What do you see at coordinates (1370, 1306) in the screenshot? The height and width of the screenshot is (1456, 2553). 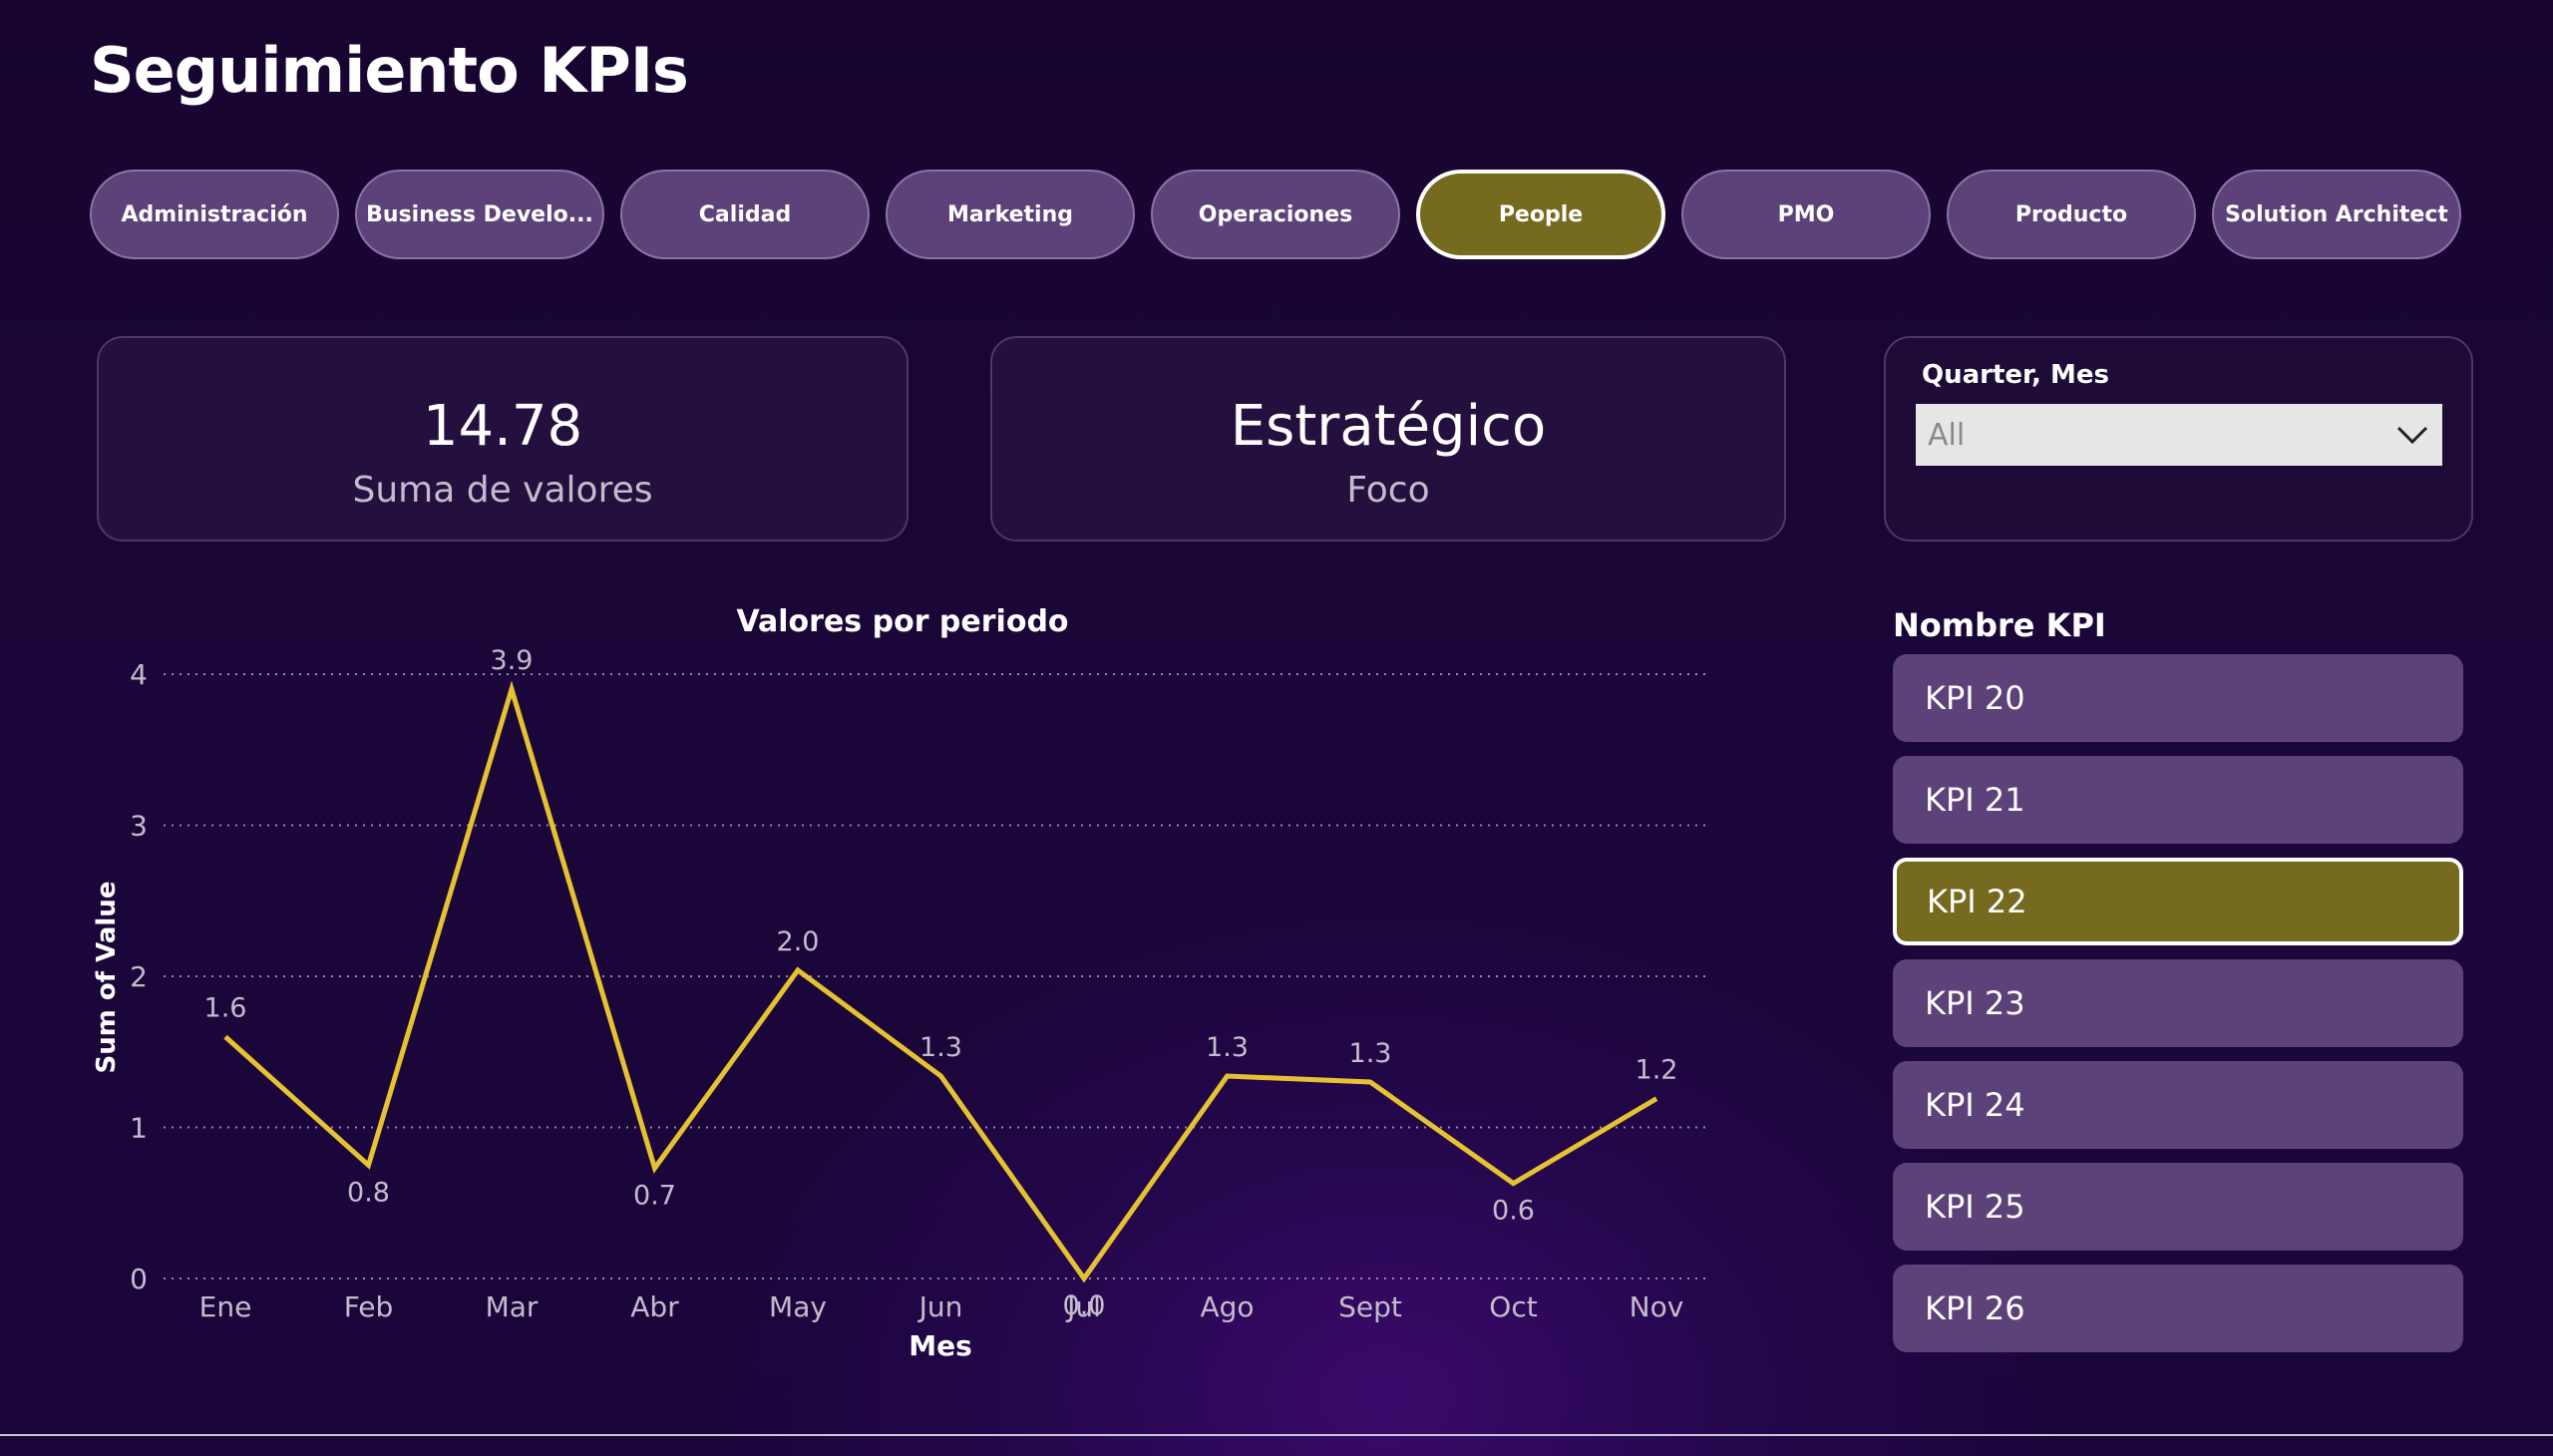 I see `x-tick-label: Sept` at bounding box center [1370, 1306].